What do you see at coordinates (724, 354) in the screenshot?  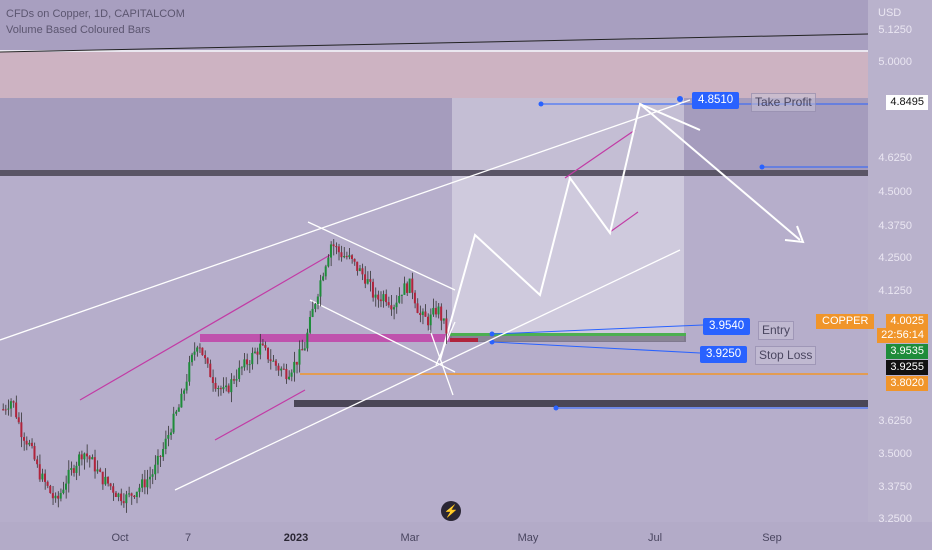 I see `stop-loss-price-label: 3.9250` at bounding box center [724, 354].